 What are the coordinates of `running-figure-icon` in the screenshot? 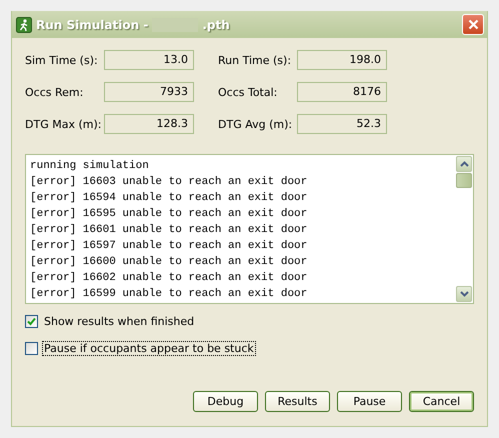 It's located at (24, 24).